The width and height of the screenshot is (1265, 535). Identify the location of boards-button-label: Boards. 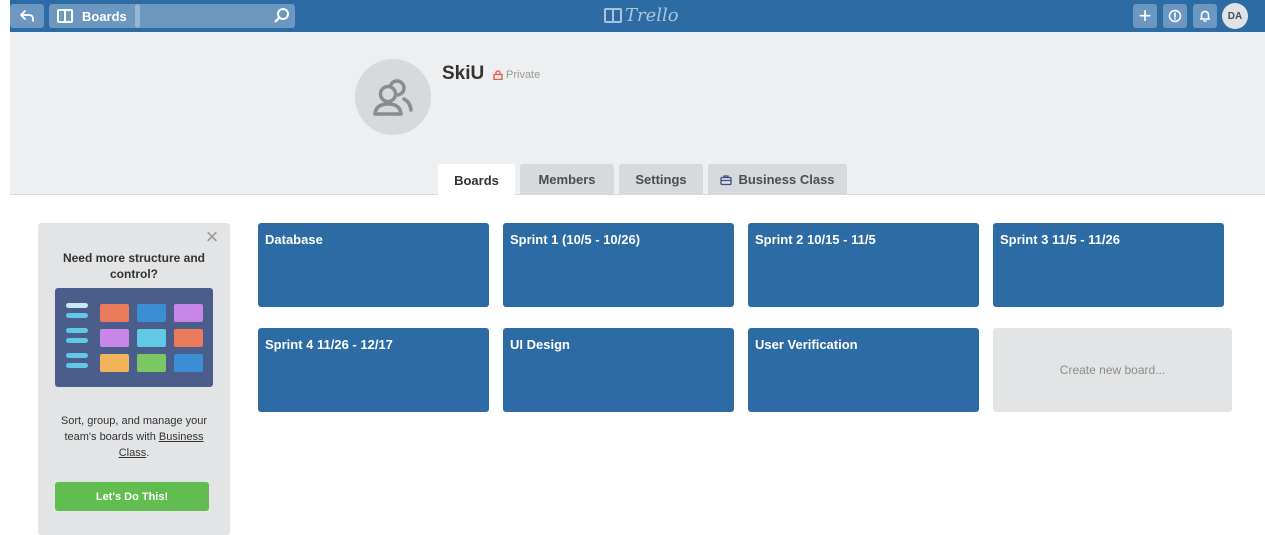
(104, 16).